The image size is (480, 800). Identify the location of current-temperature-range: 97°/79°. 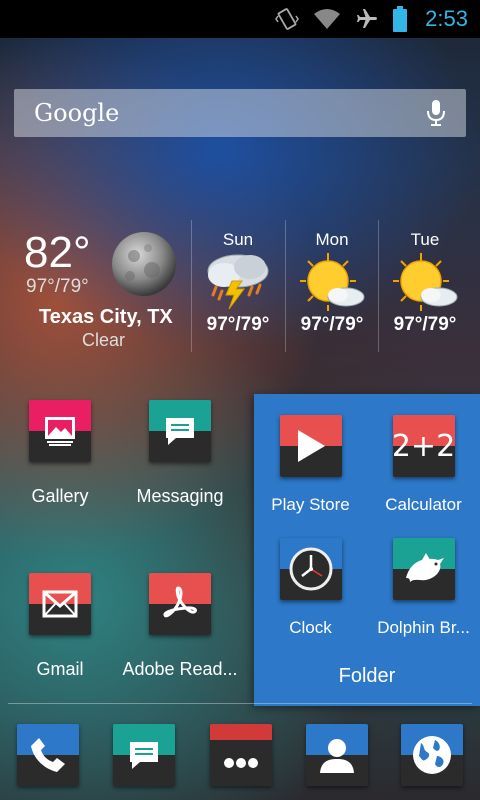
(57, 286).